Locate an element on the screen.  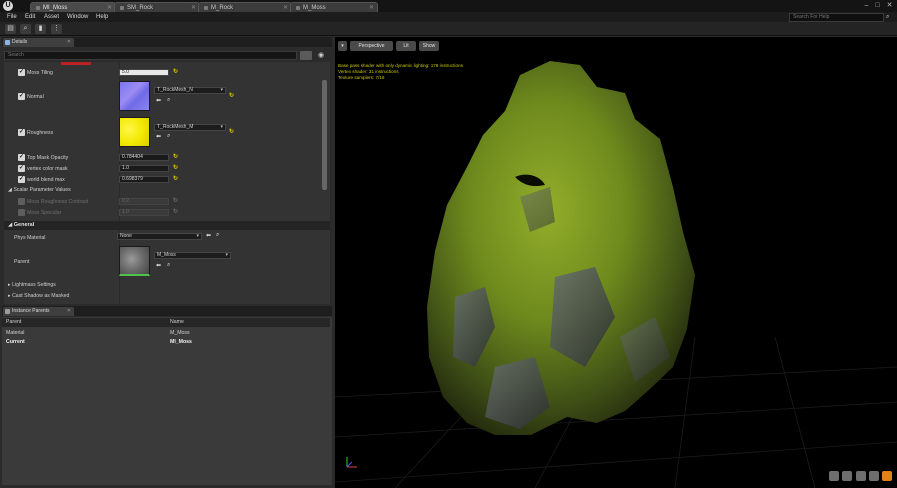
perspective-button: Perspective is located at coordinates (371, 46).